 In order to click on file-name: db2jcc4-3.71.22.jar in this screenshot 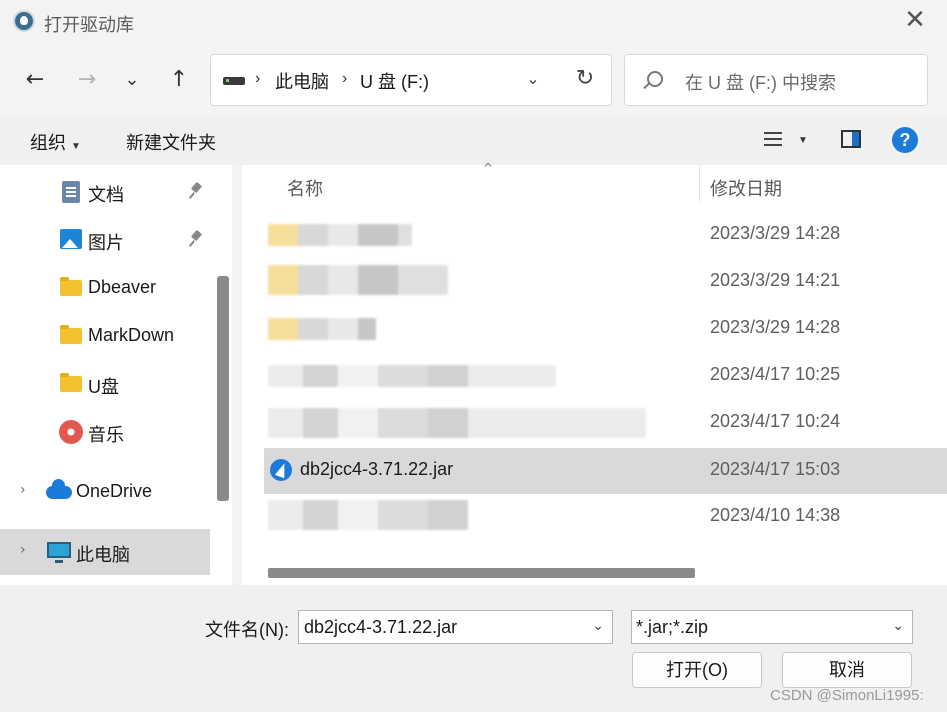, I will do `click(377, 469)`.